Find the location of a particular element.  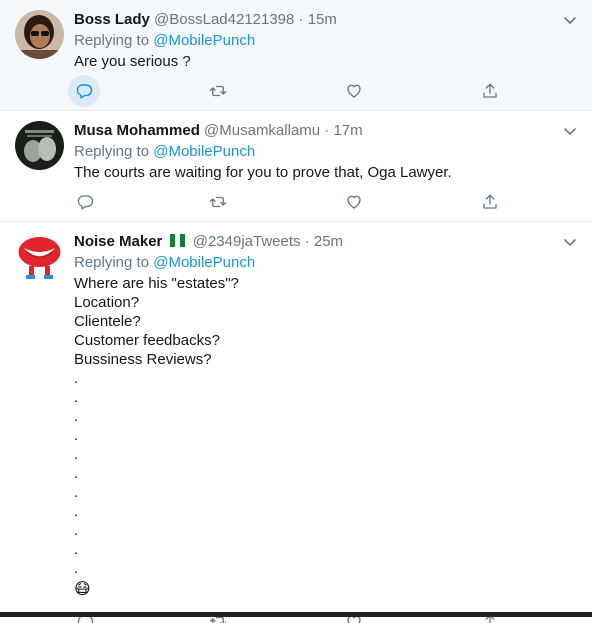

timestamp: 25m is located at coordinates (328, 241).